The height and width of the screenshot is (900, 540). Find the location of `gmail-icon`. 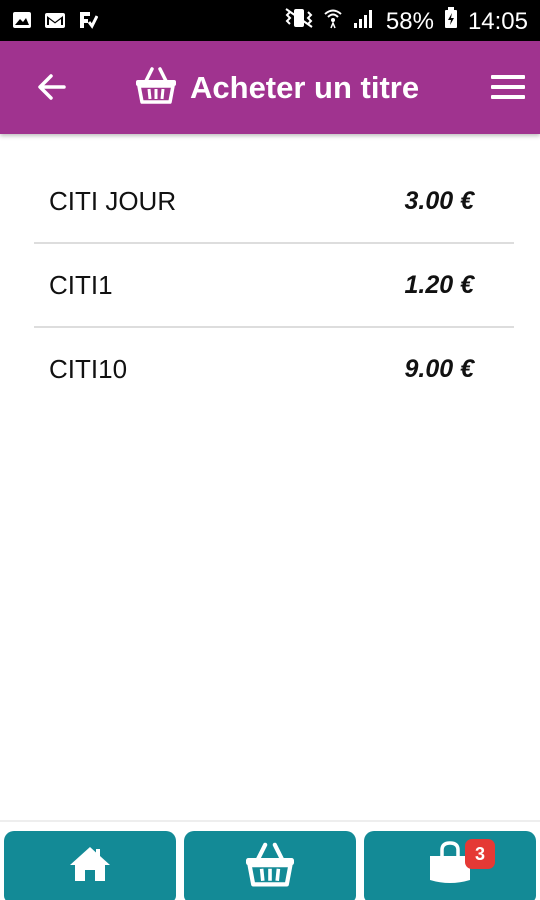

gmail-icon is located at coordinates (55, 22).